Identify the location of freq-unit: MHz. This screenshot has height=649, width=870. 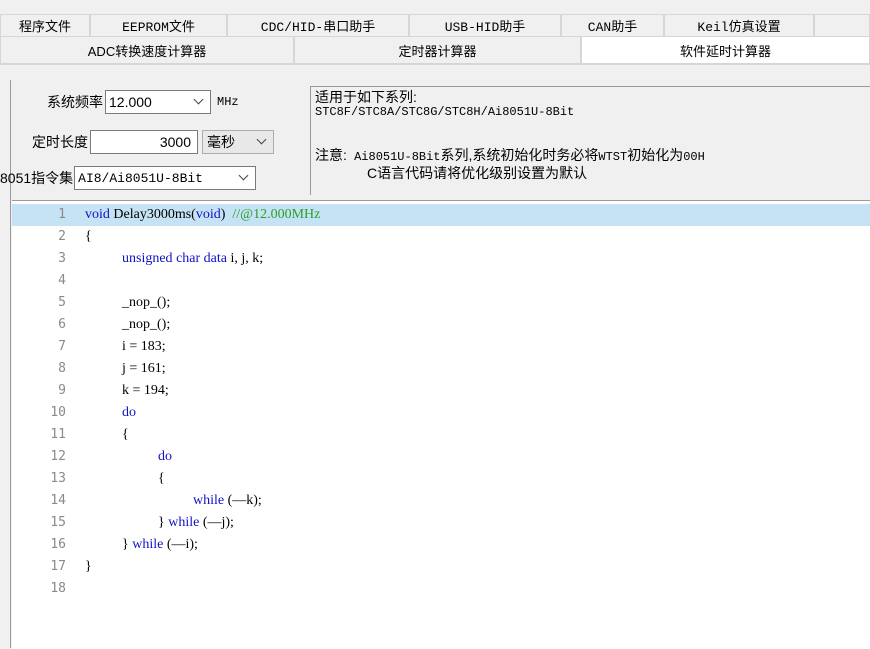
(228, 102).